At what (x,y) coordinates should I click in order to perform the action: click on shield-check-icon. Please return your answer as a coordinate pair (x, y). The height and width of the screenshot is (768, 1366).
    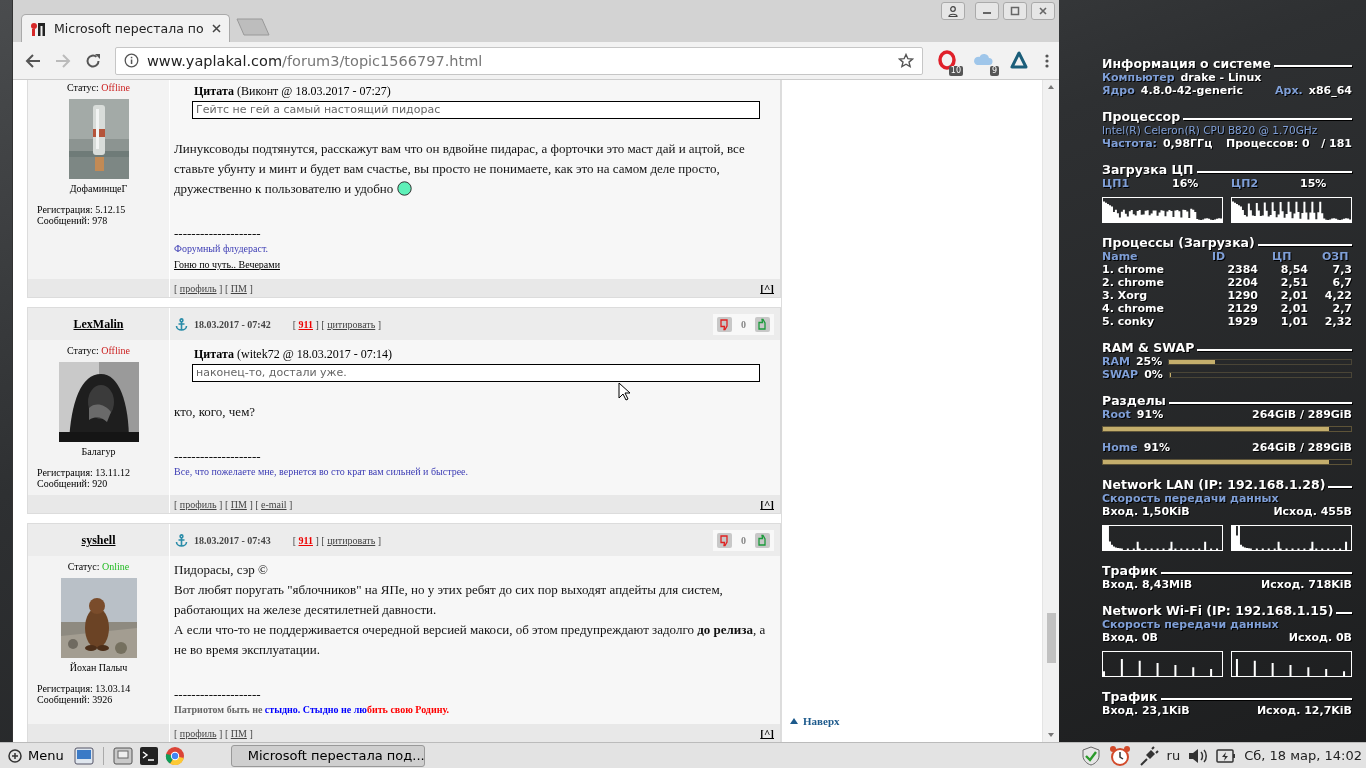
    Looking at the image, I should click on (1090, 755).